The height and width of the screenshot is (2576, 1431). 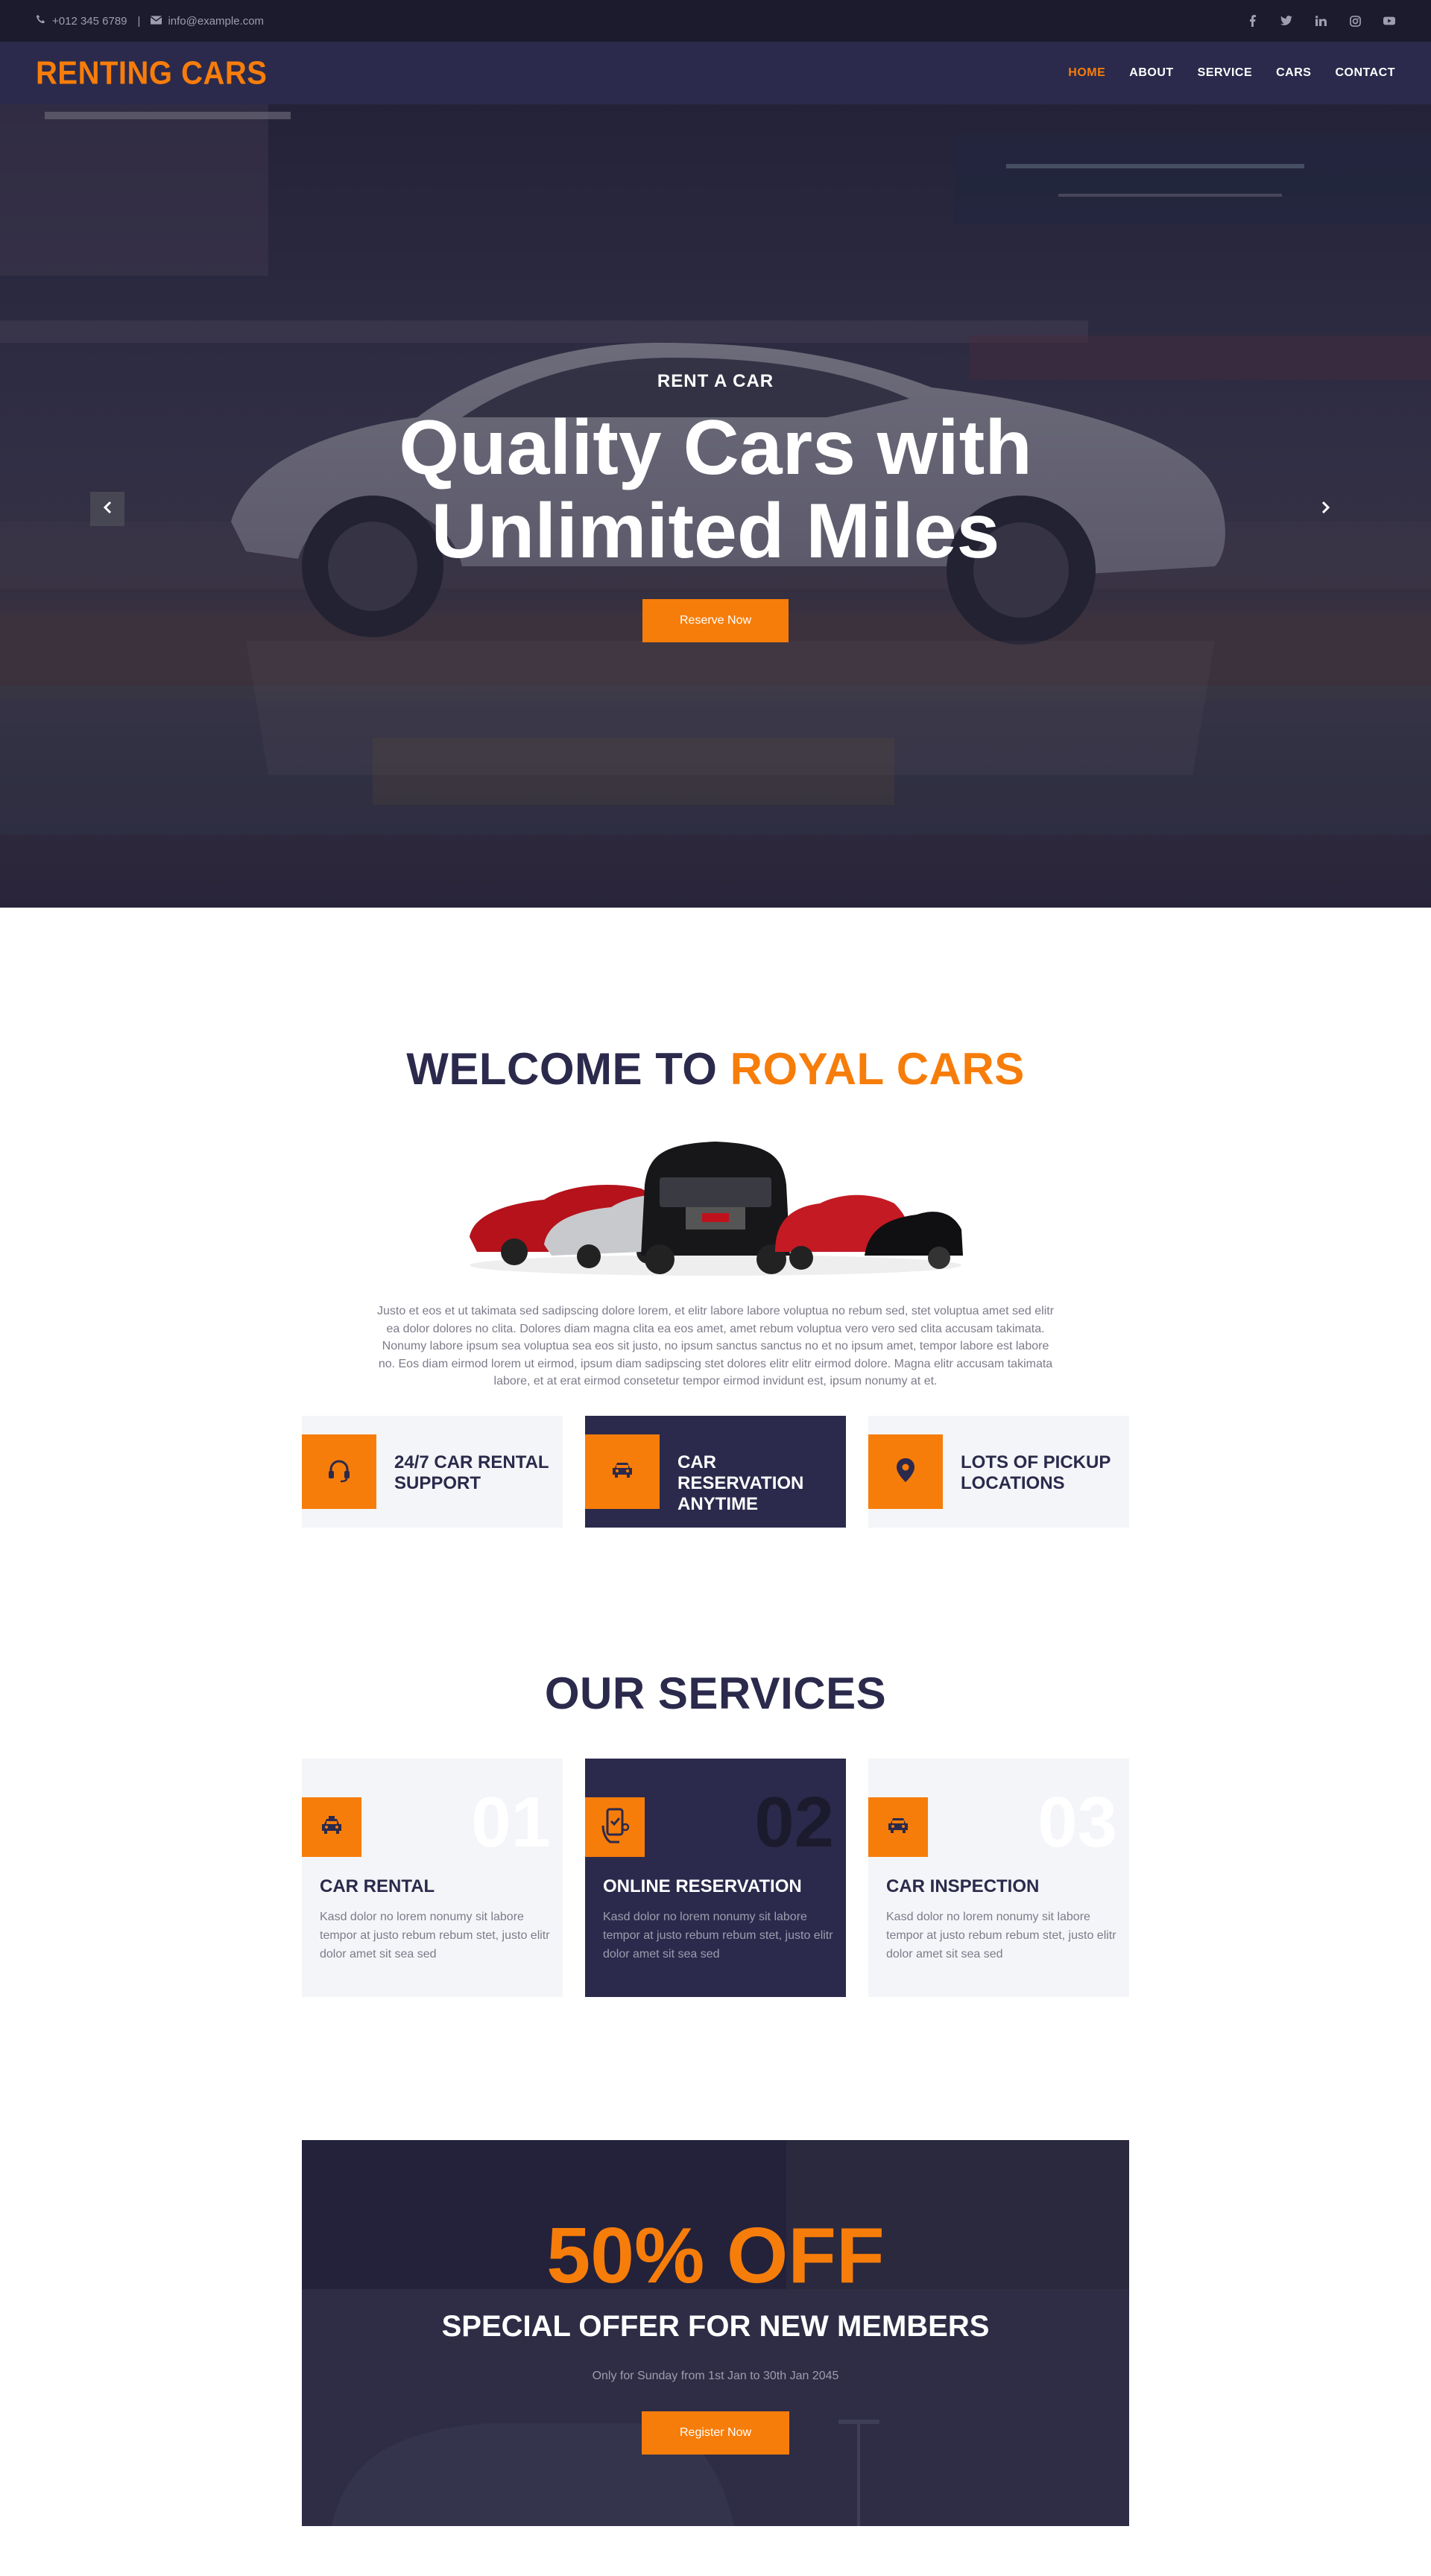 What do you see at coordinates (1086, 73) in the screenshot?
I see `nav-link-home: HOME` at bounding box center [1086, 73].